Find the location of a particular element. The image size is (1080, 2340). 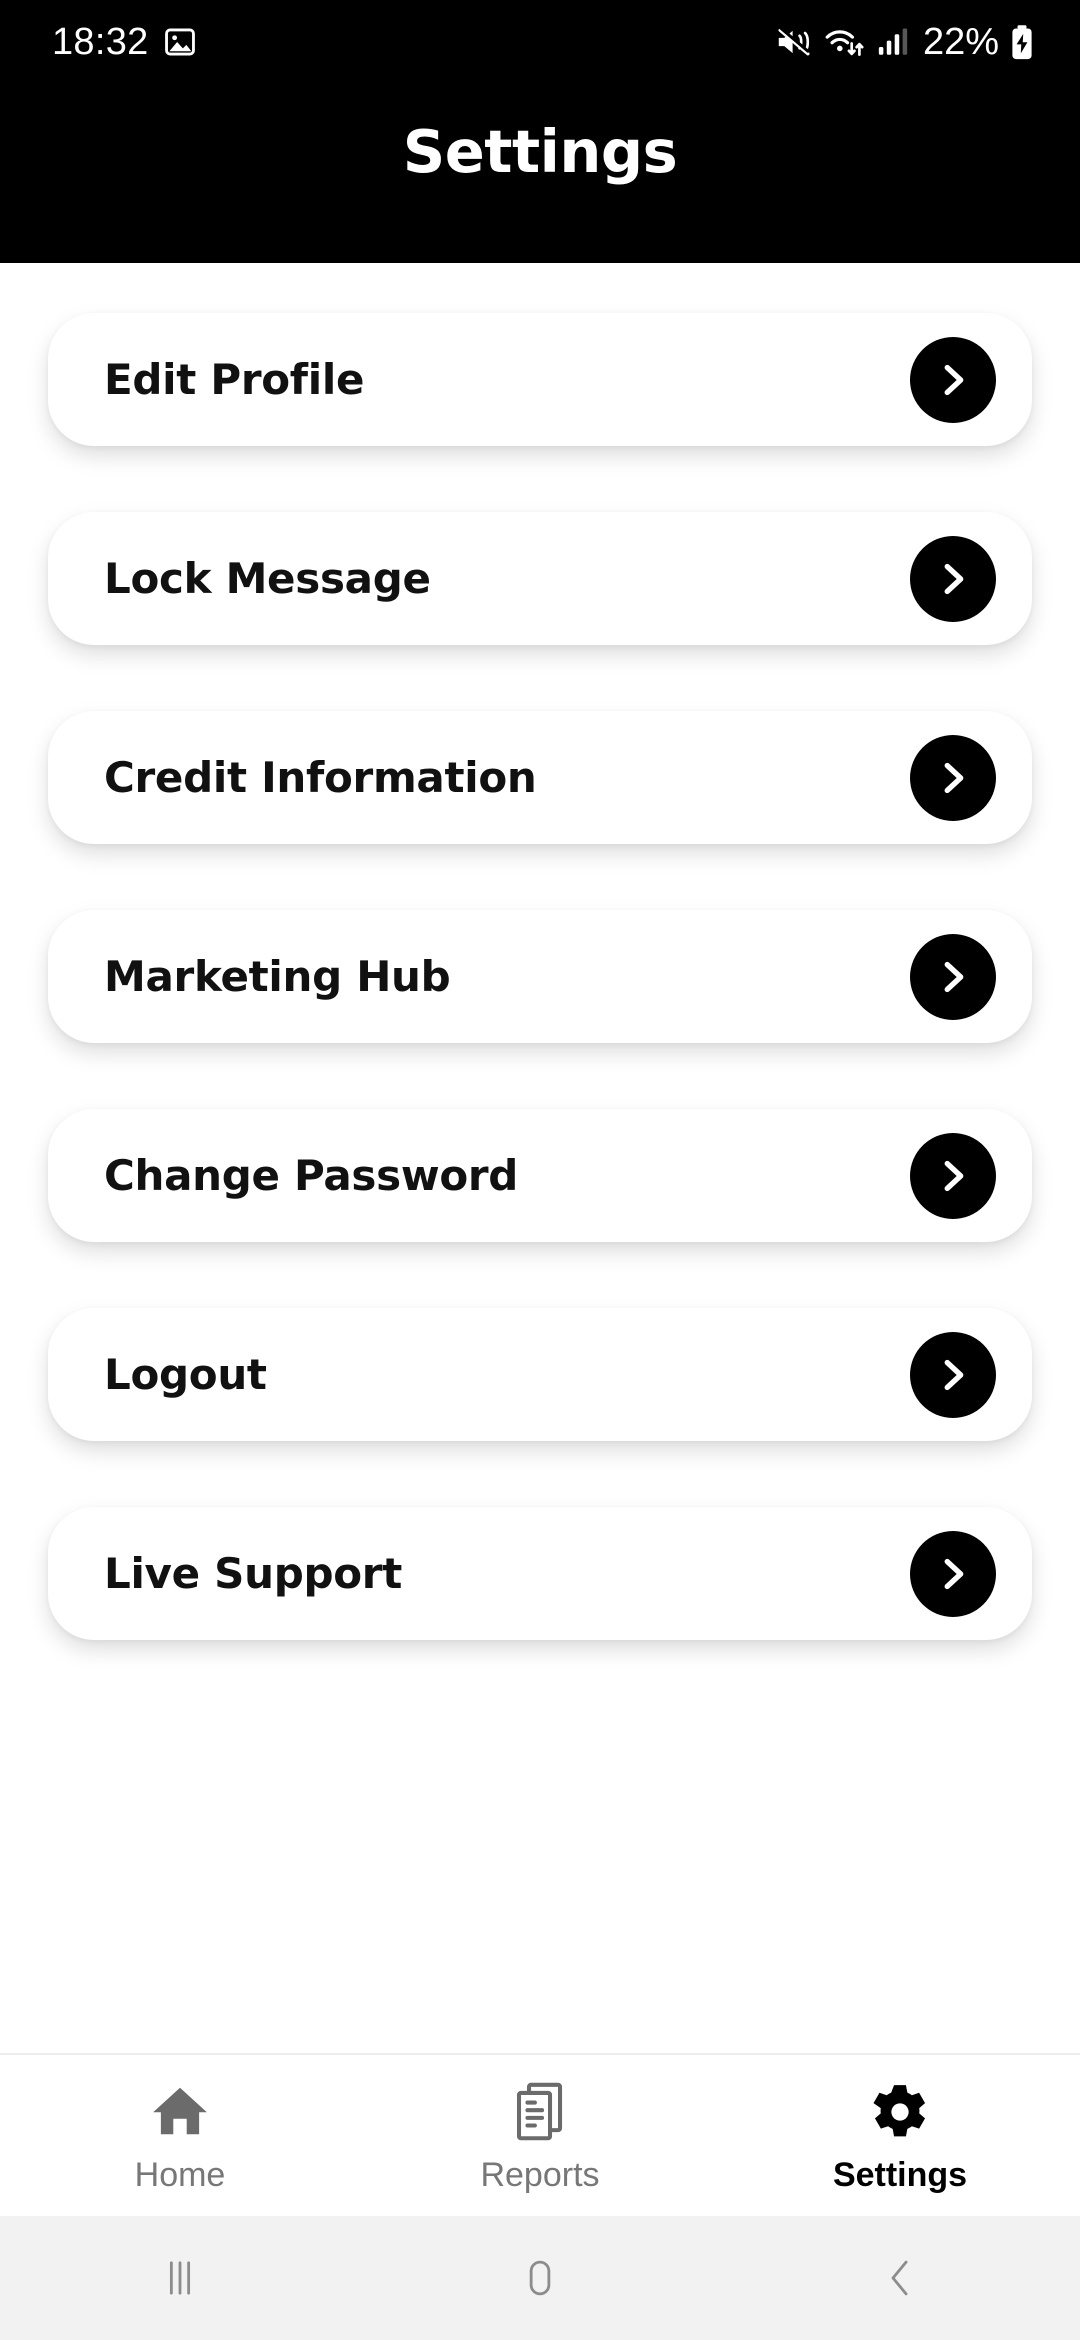

tab-label: Home is located at coordinates (180, 2174).